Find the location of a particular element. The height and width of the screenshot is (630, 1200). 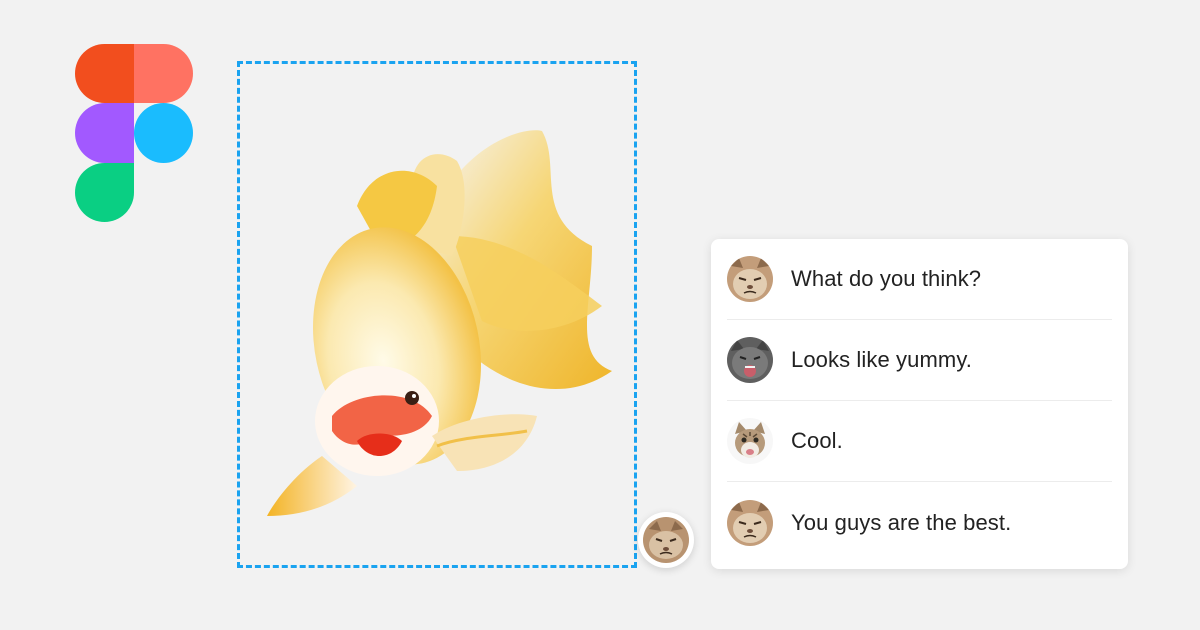

comment-item: You guys are the best. is located at coordinates (919, 522).